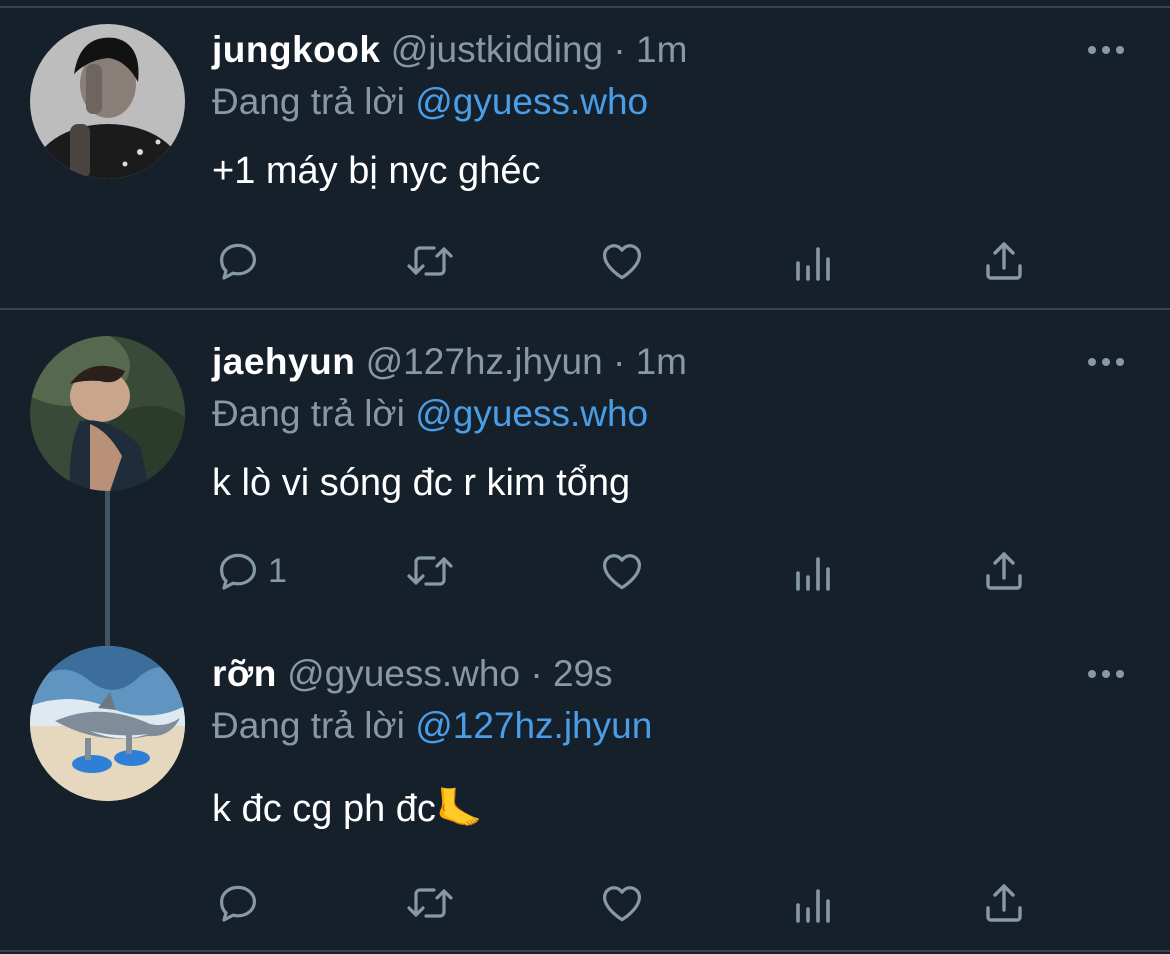 The width and height of the screenshot is (1170, 954). Describe the element at coordinates (497, 49) in the screenshot. I see `user-handle: @justkidding` at that location.